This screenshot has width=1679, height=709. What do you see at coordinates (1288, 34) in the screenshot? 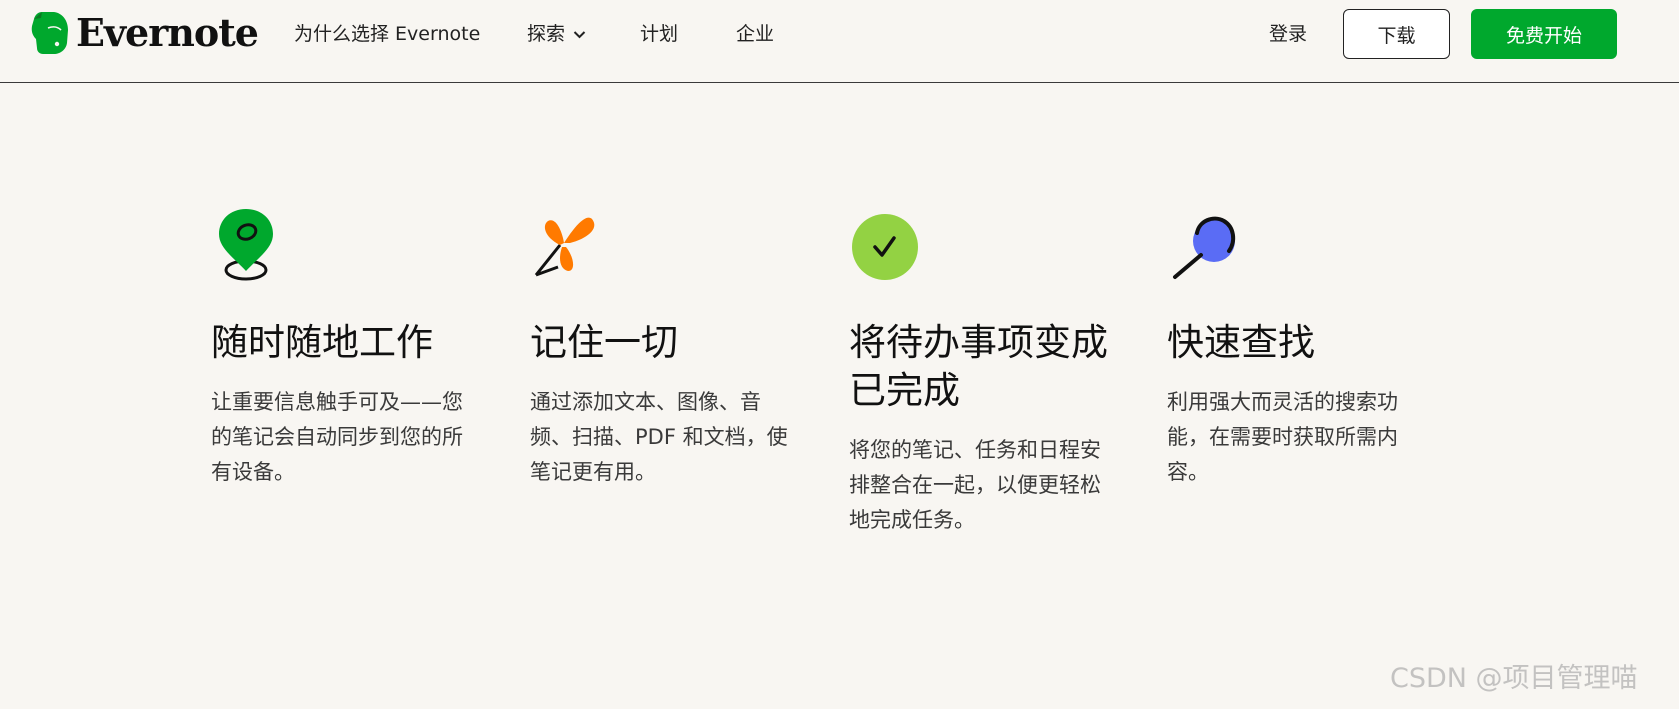
I see `login-link: 登录` at bounding box center [1288, 34].